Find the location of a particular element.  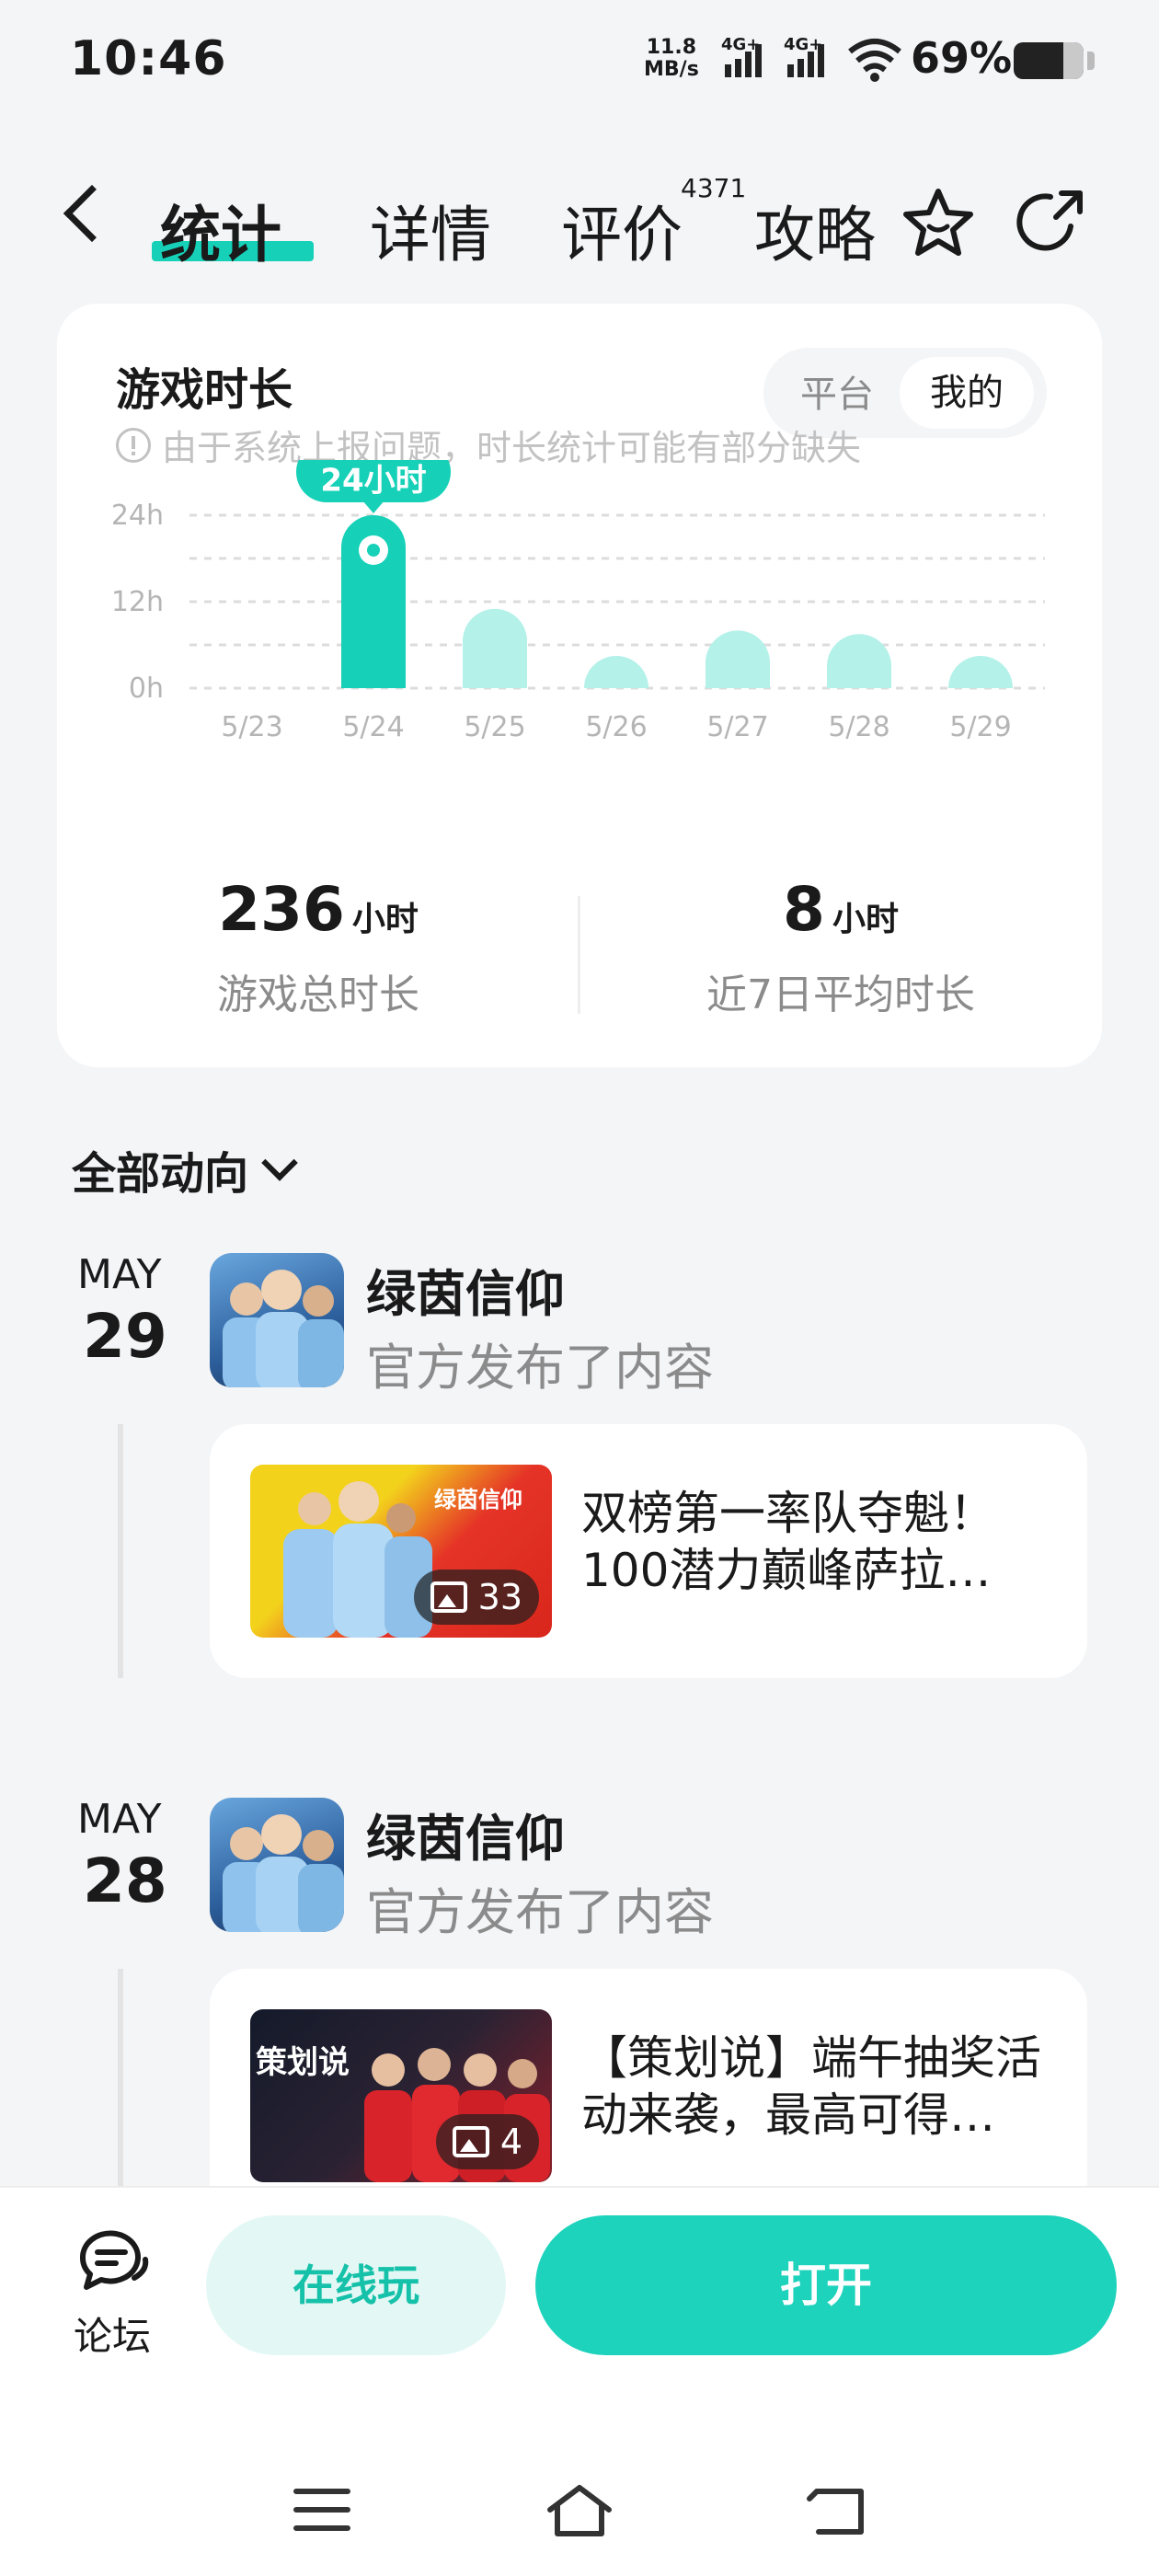

tab-reviews: 评价 is located at coordinates (622, 230).